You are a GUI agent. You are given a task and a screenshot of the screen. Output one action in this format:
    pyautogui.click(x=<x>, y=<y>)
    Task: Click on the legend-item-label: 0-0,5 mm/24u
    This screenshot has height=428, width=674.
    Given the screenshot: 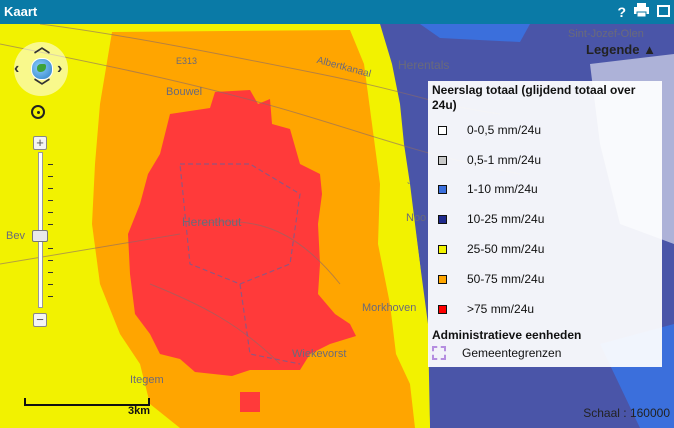 What is the action you would take?
    pyautogui.click(x=504, y=130)
    